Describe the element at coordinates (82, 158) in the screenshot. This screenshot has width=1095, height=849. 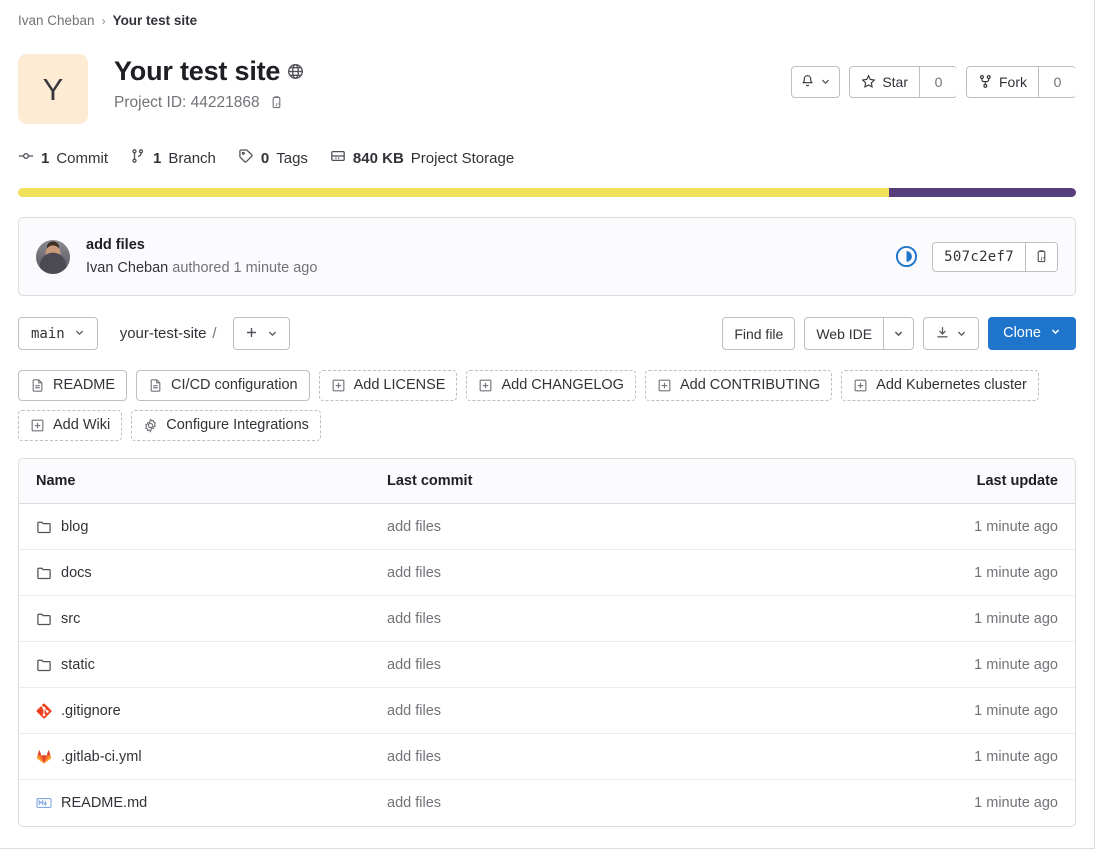
I see `stat-commits-label: Commit` at that location.